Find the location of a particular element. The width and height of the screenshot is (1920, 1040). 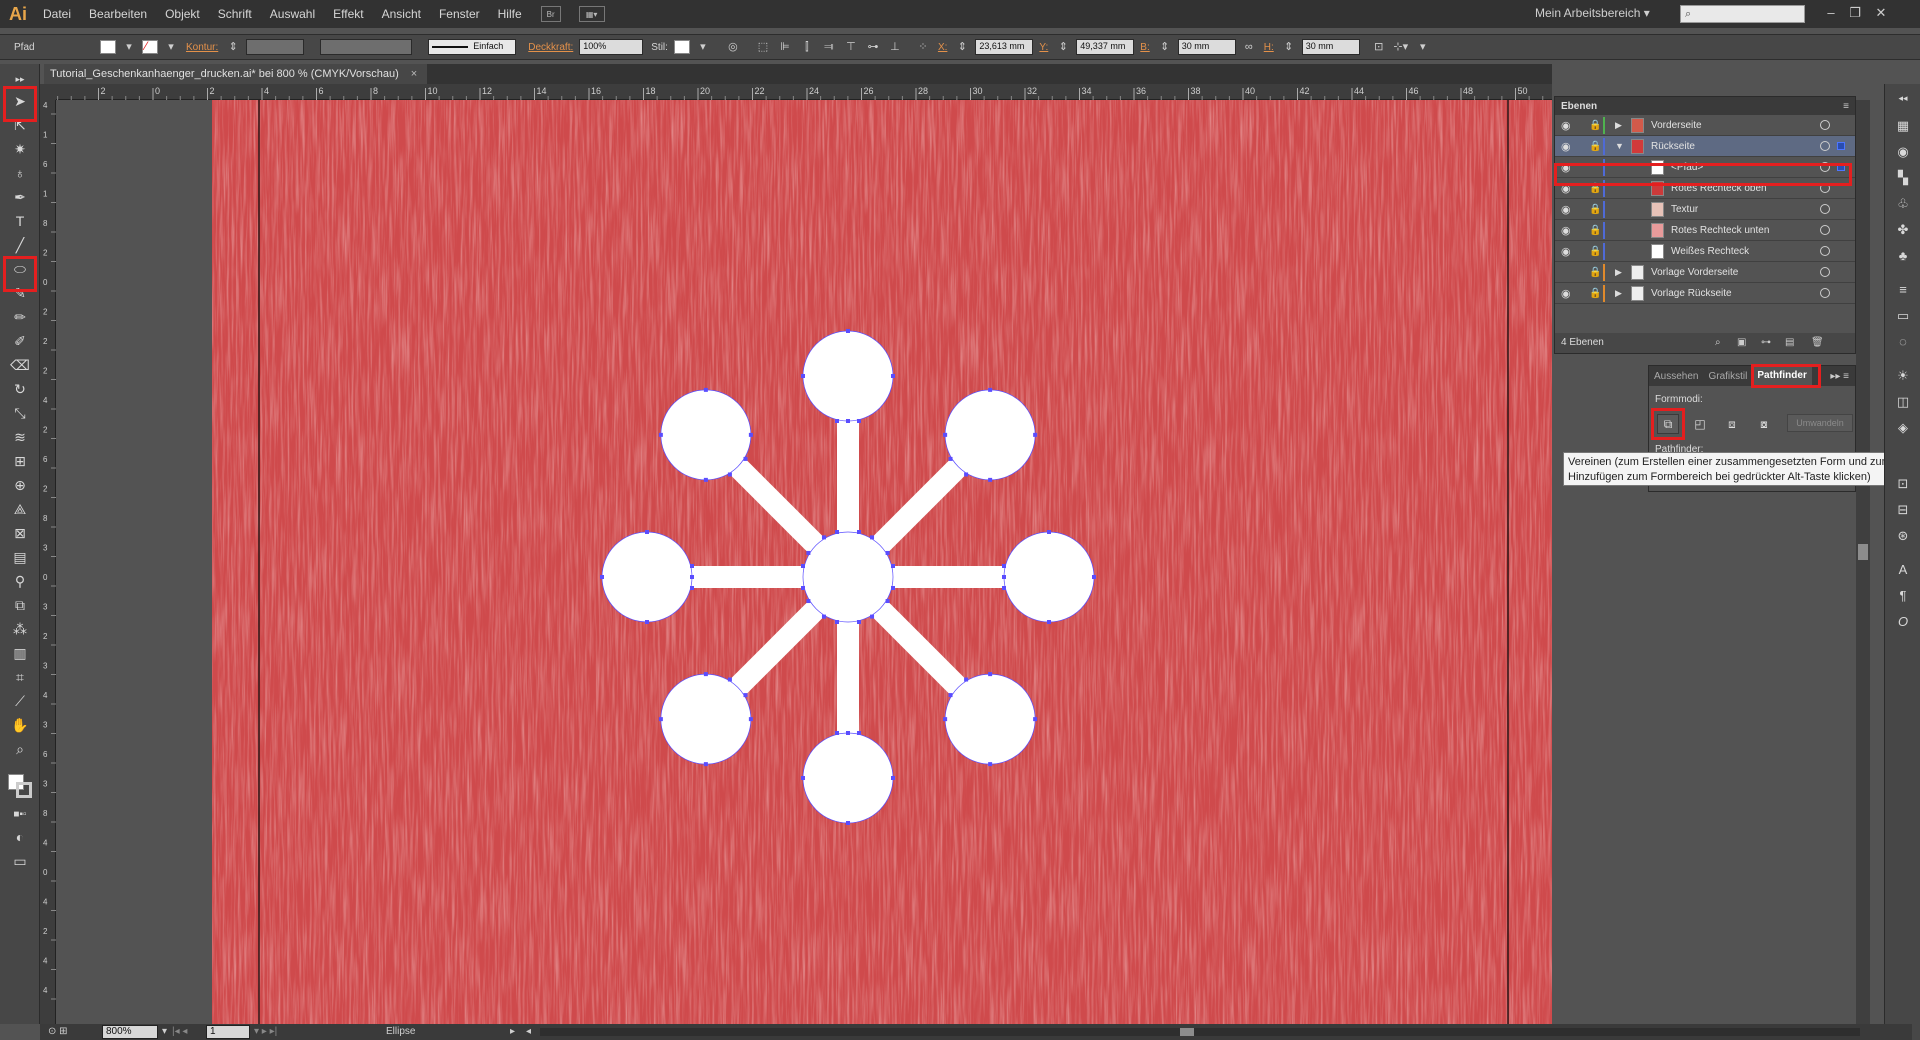

link-proportions-icon: ∞ is located at coordinates (1249, 47).